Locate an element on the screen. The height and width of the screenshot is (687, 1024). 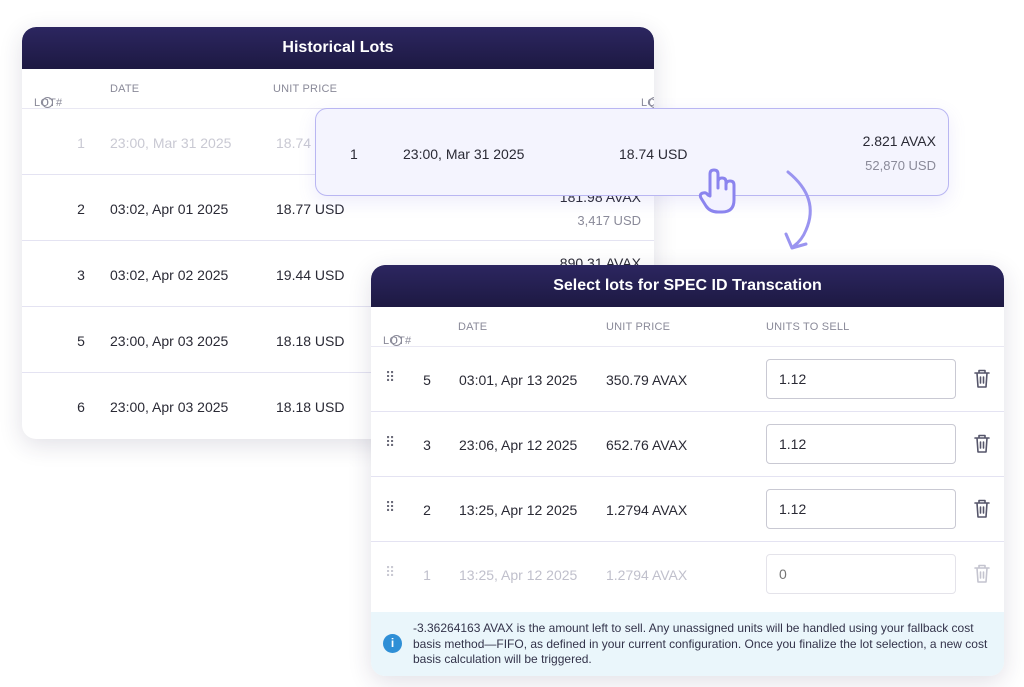
lot-date: 03:01, Apr 13 2025 is located at coordinates (518, 380).